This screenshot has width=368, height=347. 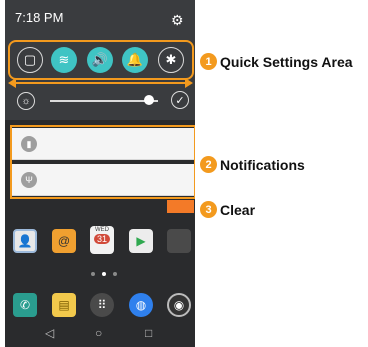 I want to click on recent-apps-button: □, so click(x=148, y=333).